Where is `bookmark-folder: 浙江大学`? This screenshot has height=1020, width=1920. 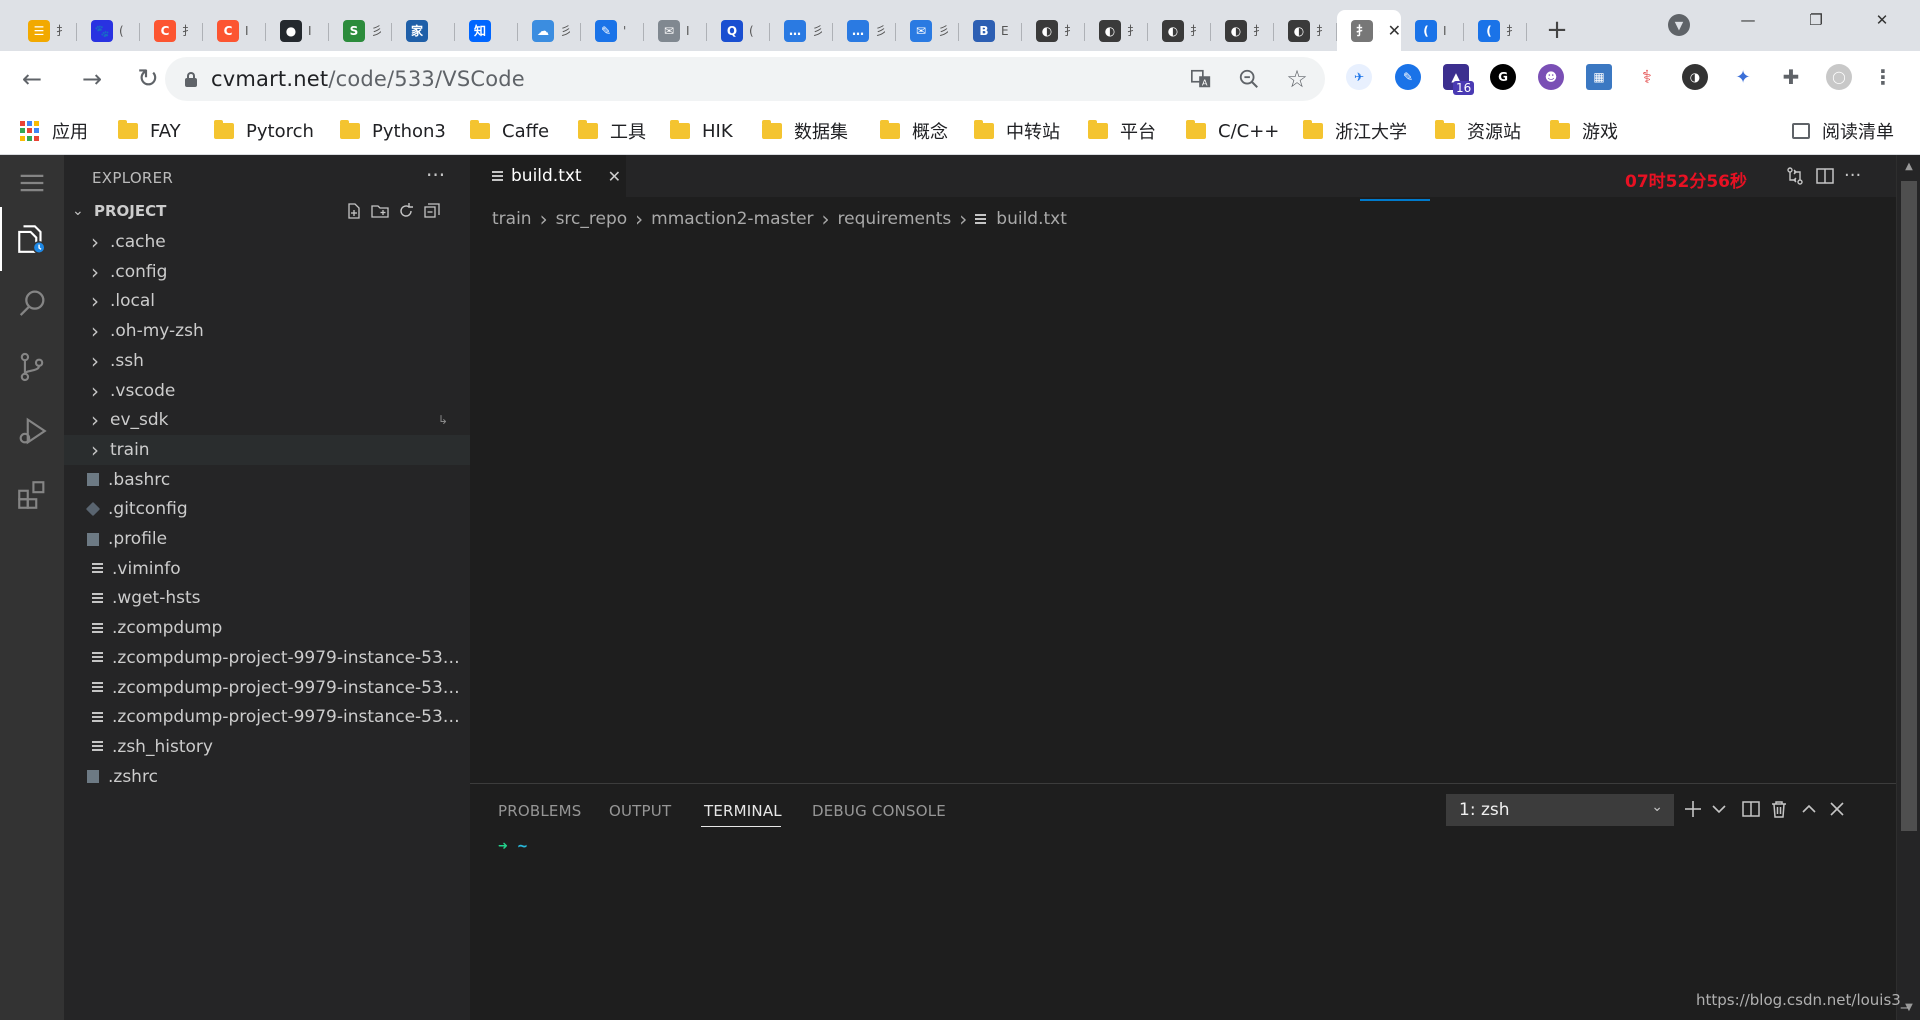
bookmark-folder: 浙江大学 is located at coordinates (1355, 131).